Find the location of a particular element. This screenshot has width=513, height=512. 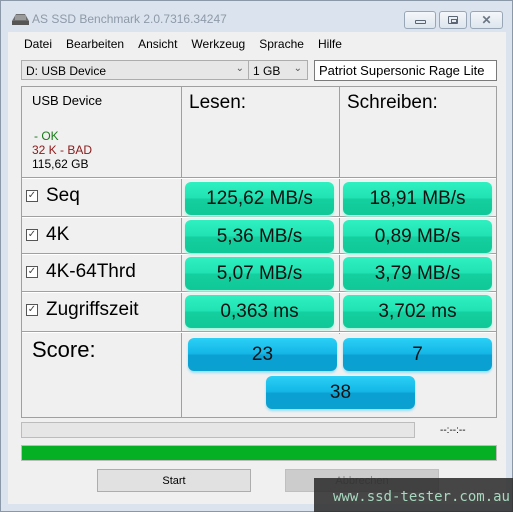

close-button: ✕ is located at coordinates (486, 20).